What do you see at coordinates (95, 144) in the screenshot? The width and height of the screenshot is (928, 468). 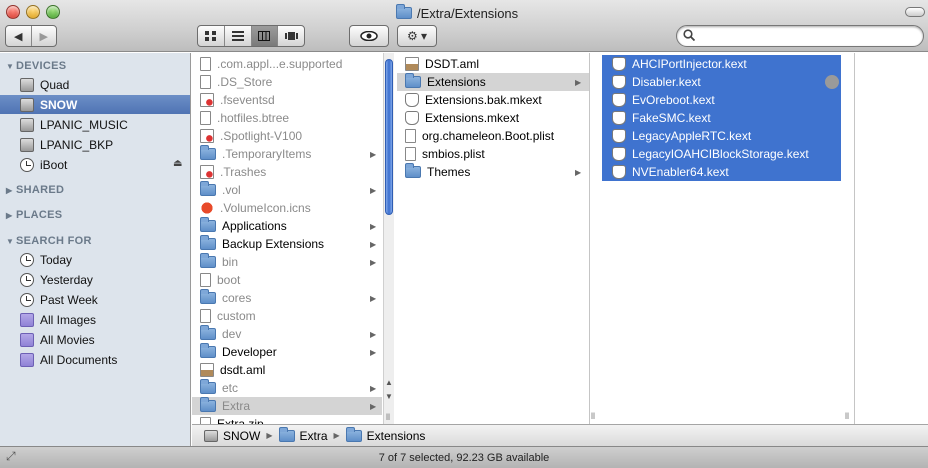 I see `sidebar-item-lpanic-bkp: LPANIC_BKP` at bounding box center [95, 144].